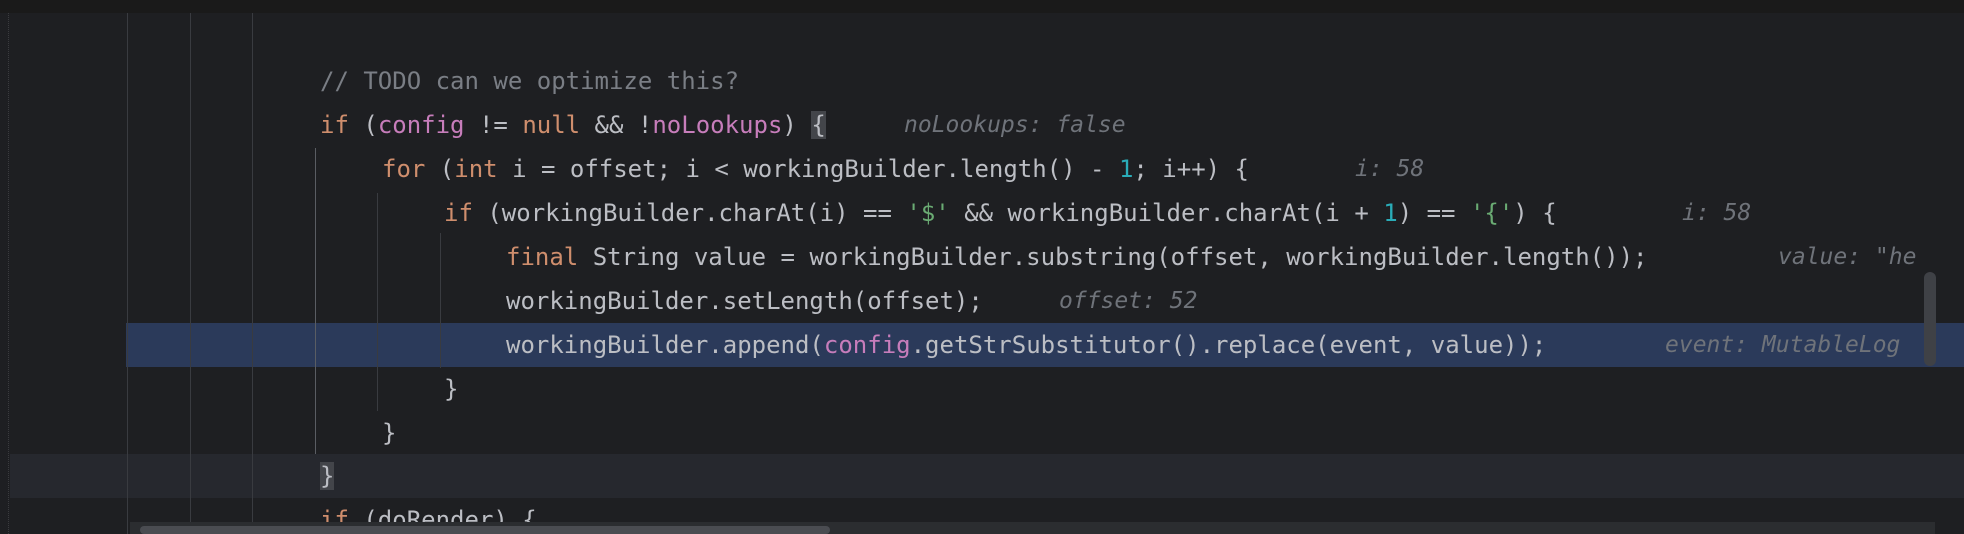 This screenshot has height=534, width=1964. I want to click on code-token: ) {, so click(1535, 213).